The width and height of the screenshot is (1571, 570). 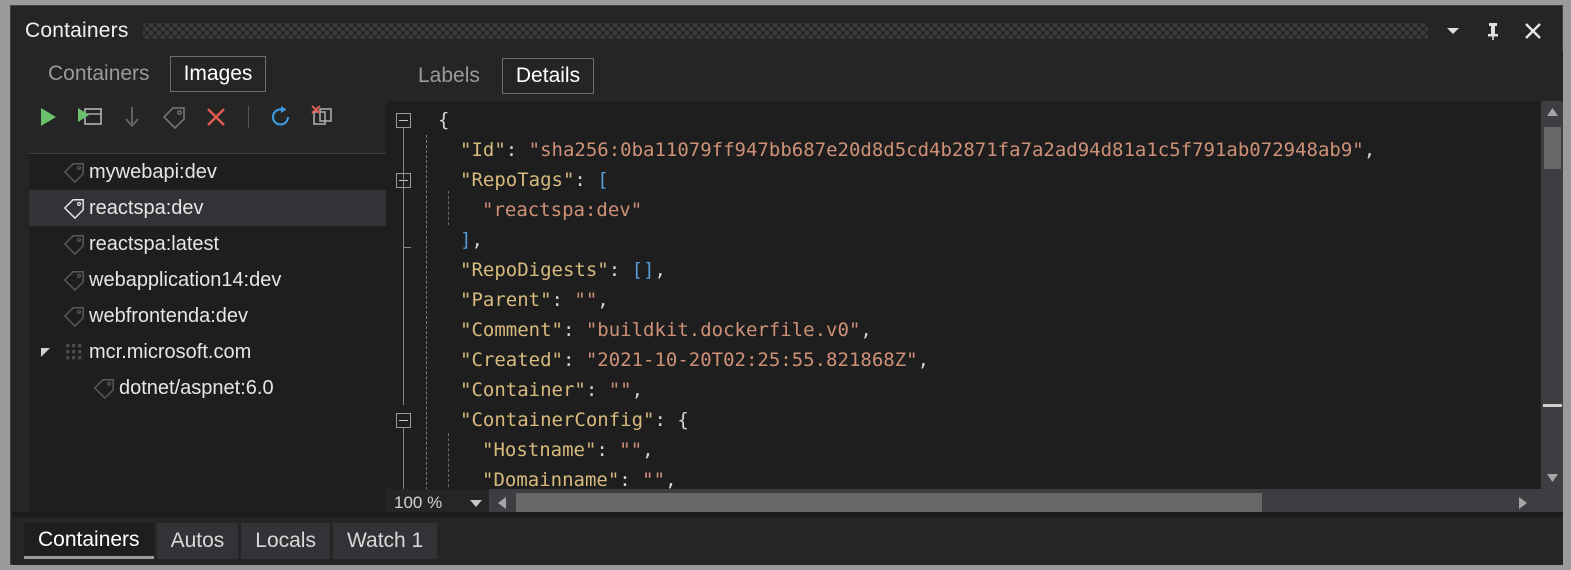 I want to click on bottom-tab-label: Watch 1, so click(x=385, y=540).